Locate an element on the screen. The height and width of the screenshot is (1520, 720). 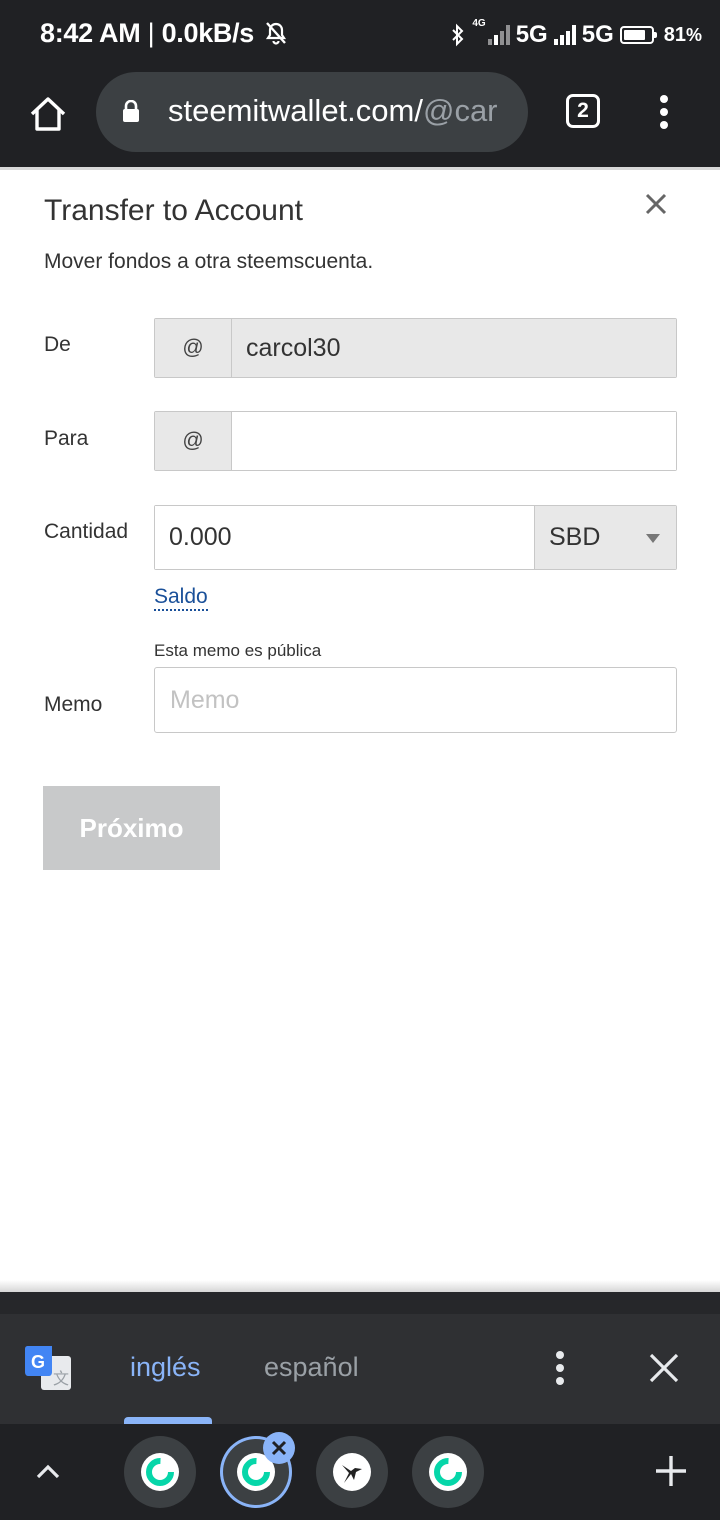
status-time: 8:42 AM | 0.0kB/s is located at coordinates (163, 33).